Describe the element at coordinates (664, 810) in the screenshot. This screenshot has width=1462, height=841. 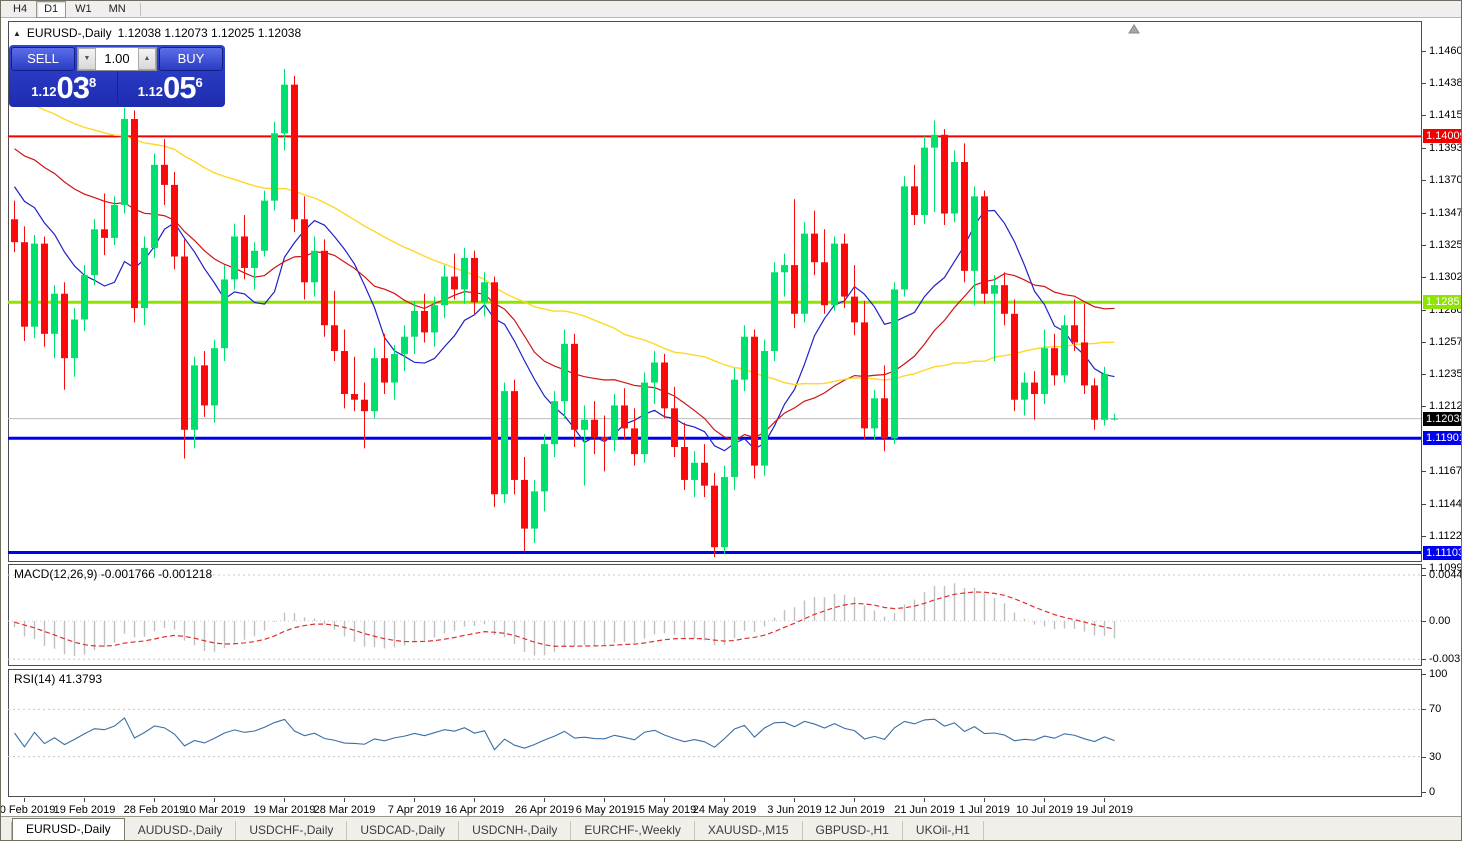
I see `date-label: 15 May 2019` at that location.